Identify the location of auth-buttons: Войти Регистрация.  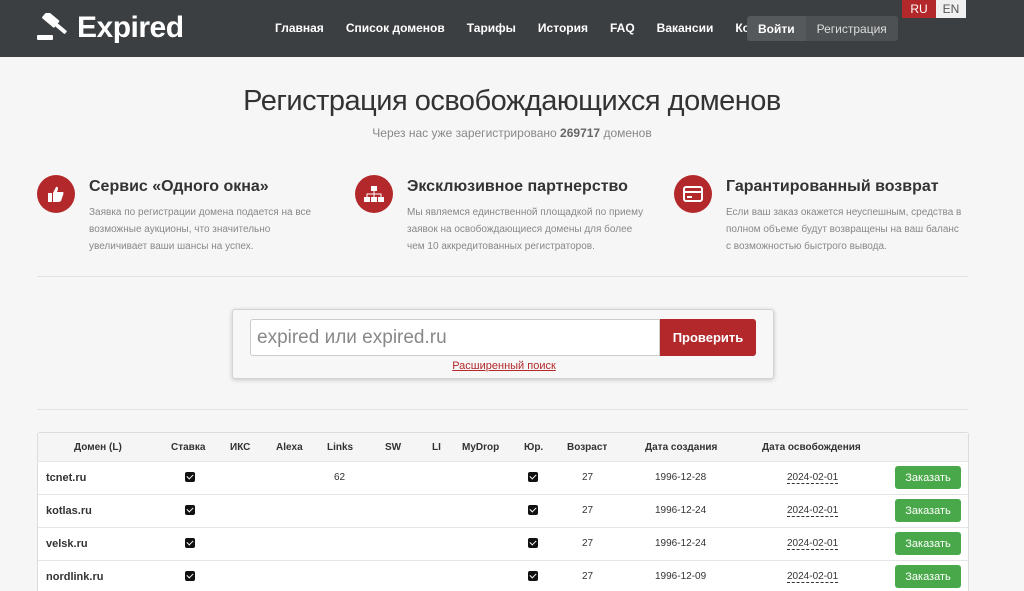
(822, 28).